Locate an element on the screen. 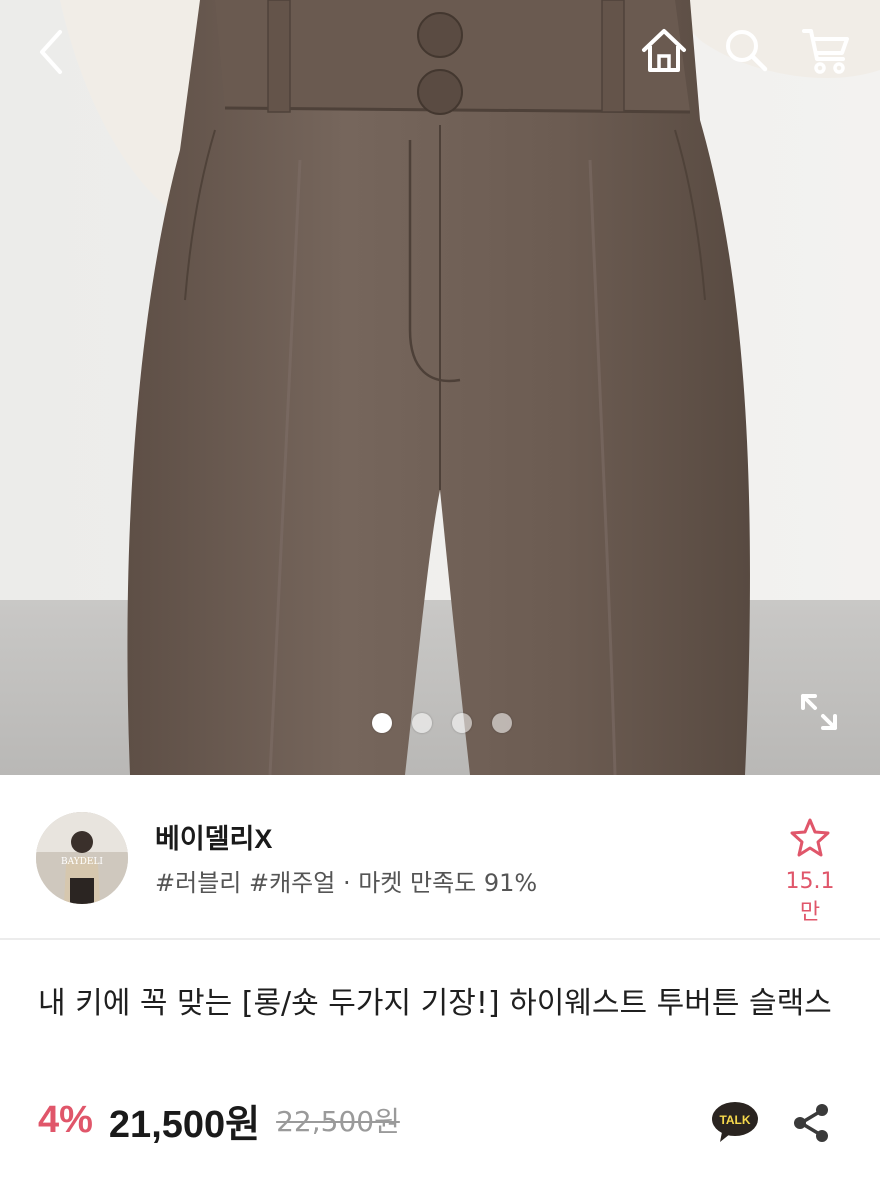 The image size is (880, 1200). kakaotalk-button: TALK is located at coordinates (735, 1122).